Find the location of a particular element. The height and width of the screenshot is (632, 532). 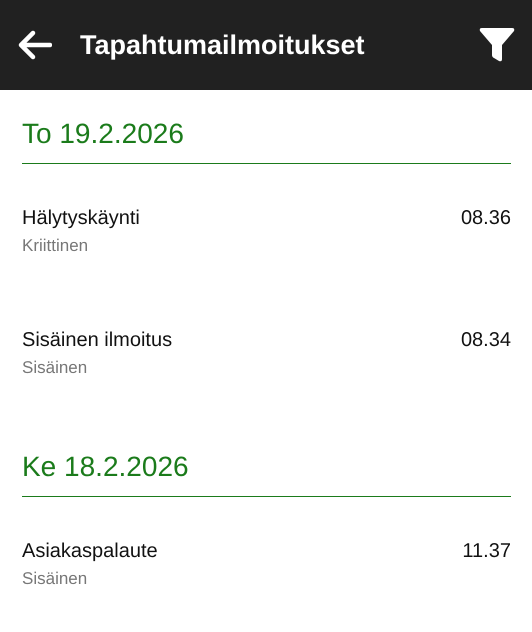

event-time: 08.36 is located at coordinates (485, 218).